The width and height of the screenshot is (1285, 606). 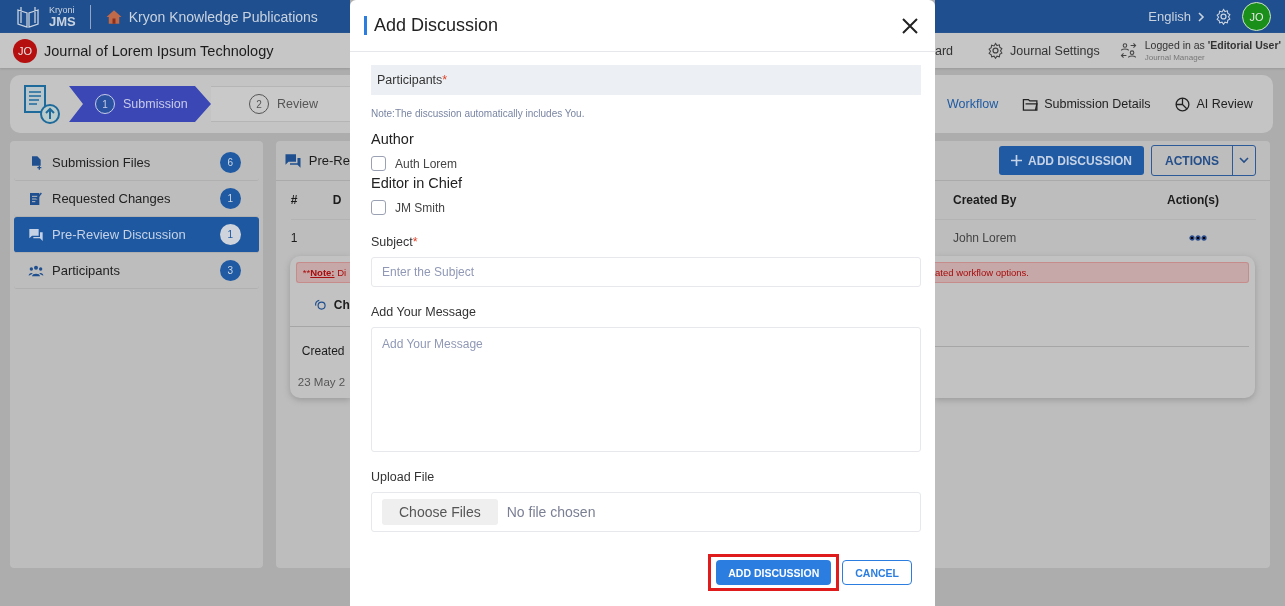 What do you see at coordinates (420, 207) in the screenshot?
I see `checkbox-label: JM Smith` at bounding box center [420, 207].